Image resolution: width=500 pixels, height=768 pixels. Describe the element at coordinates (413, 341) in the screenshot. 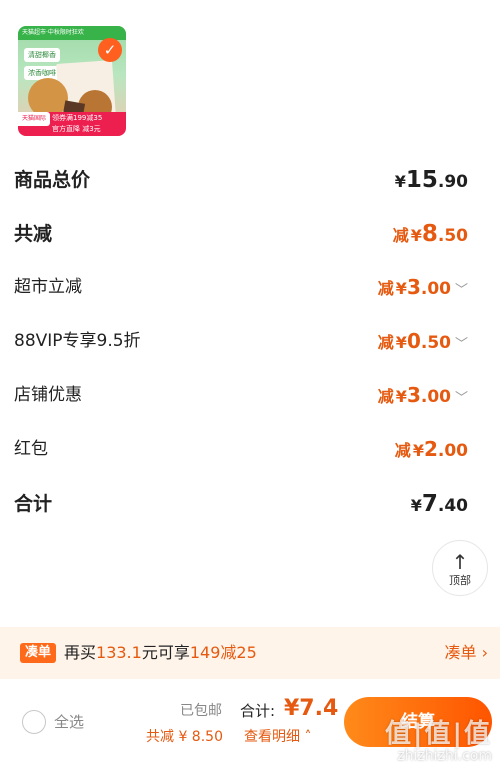

I see `discount-integer: 0` at that location.